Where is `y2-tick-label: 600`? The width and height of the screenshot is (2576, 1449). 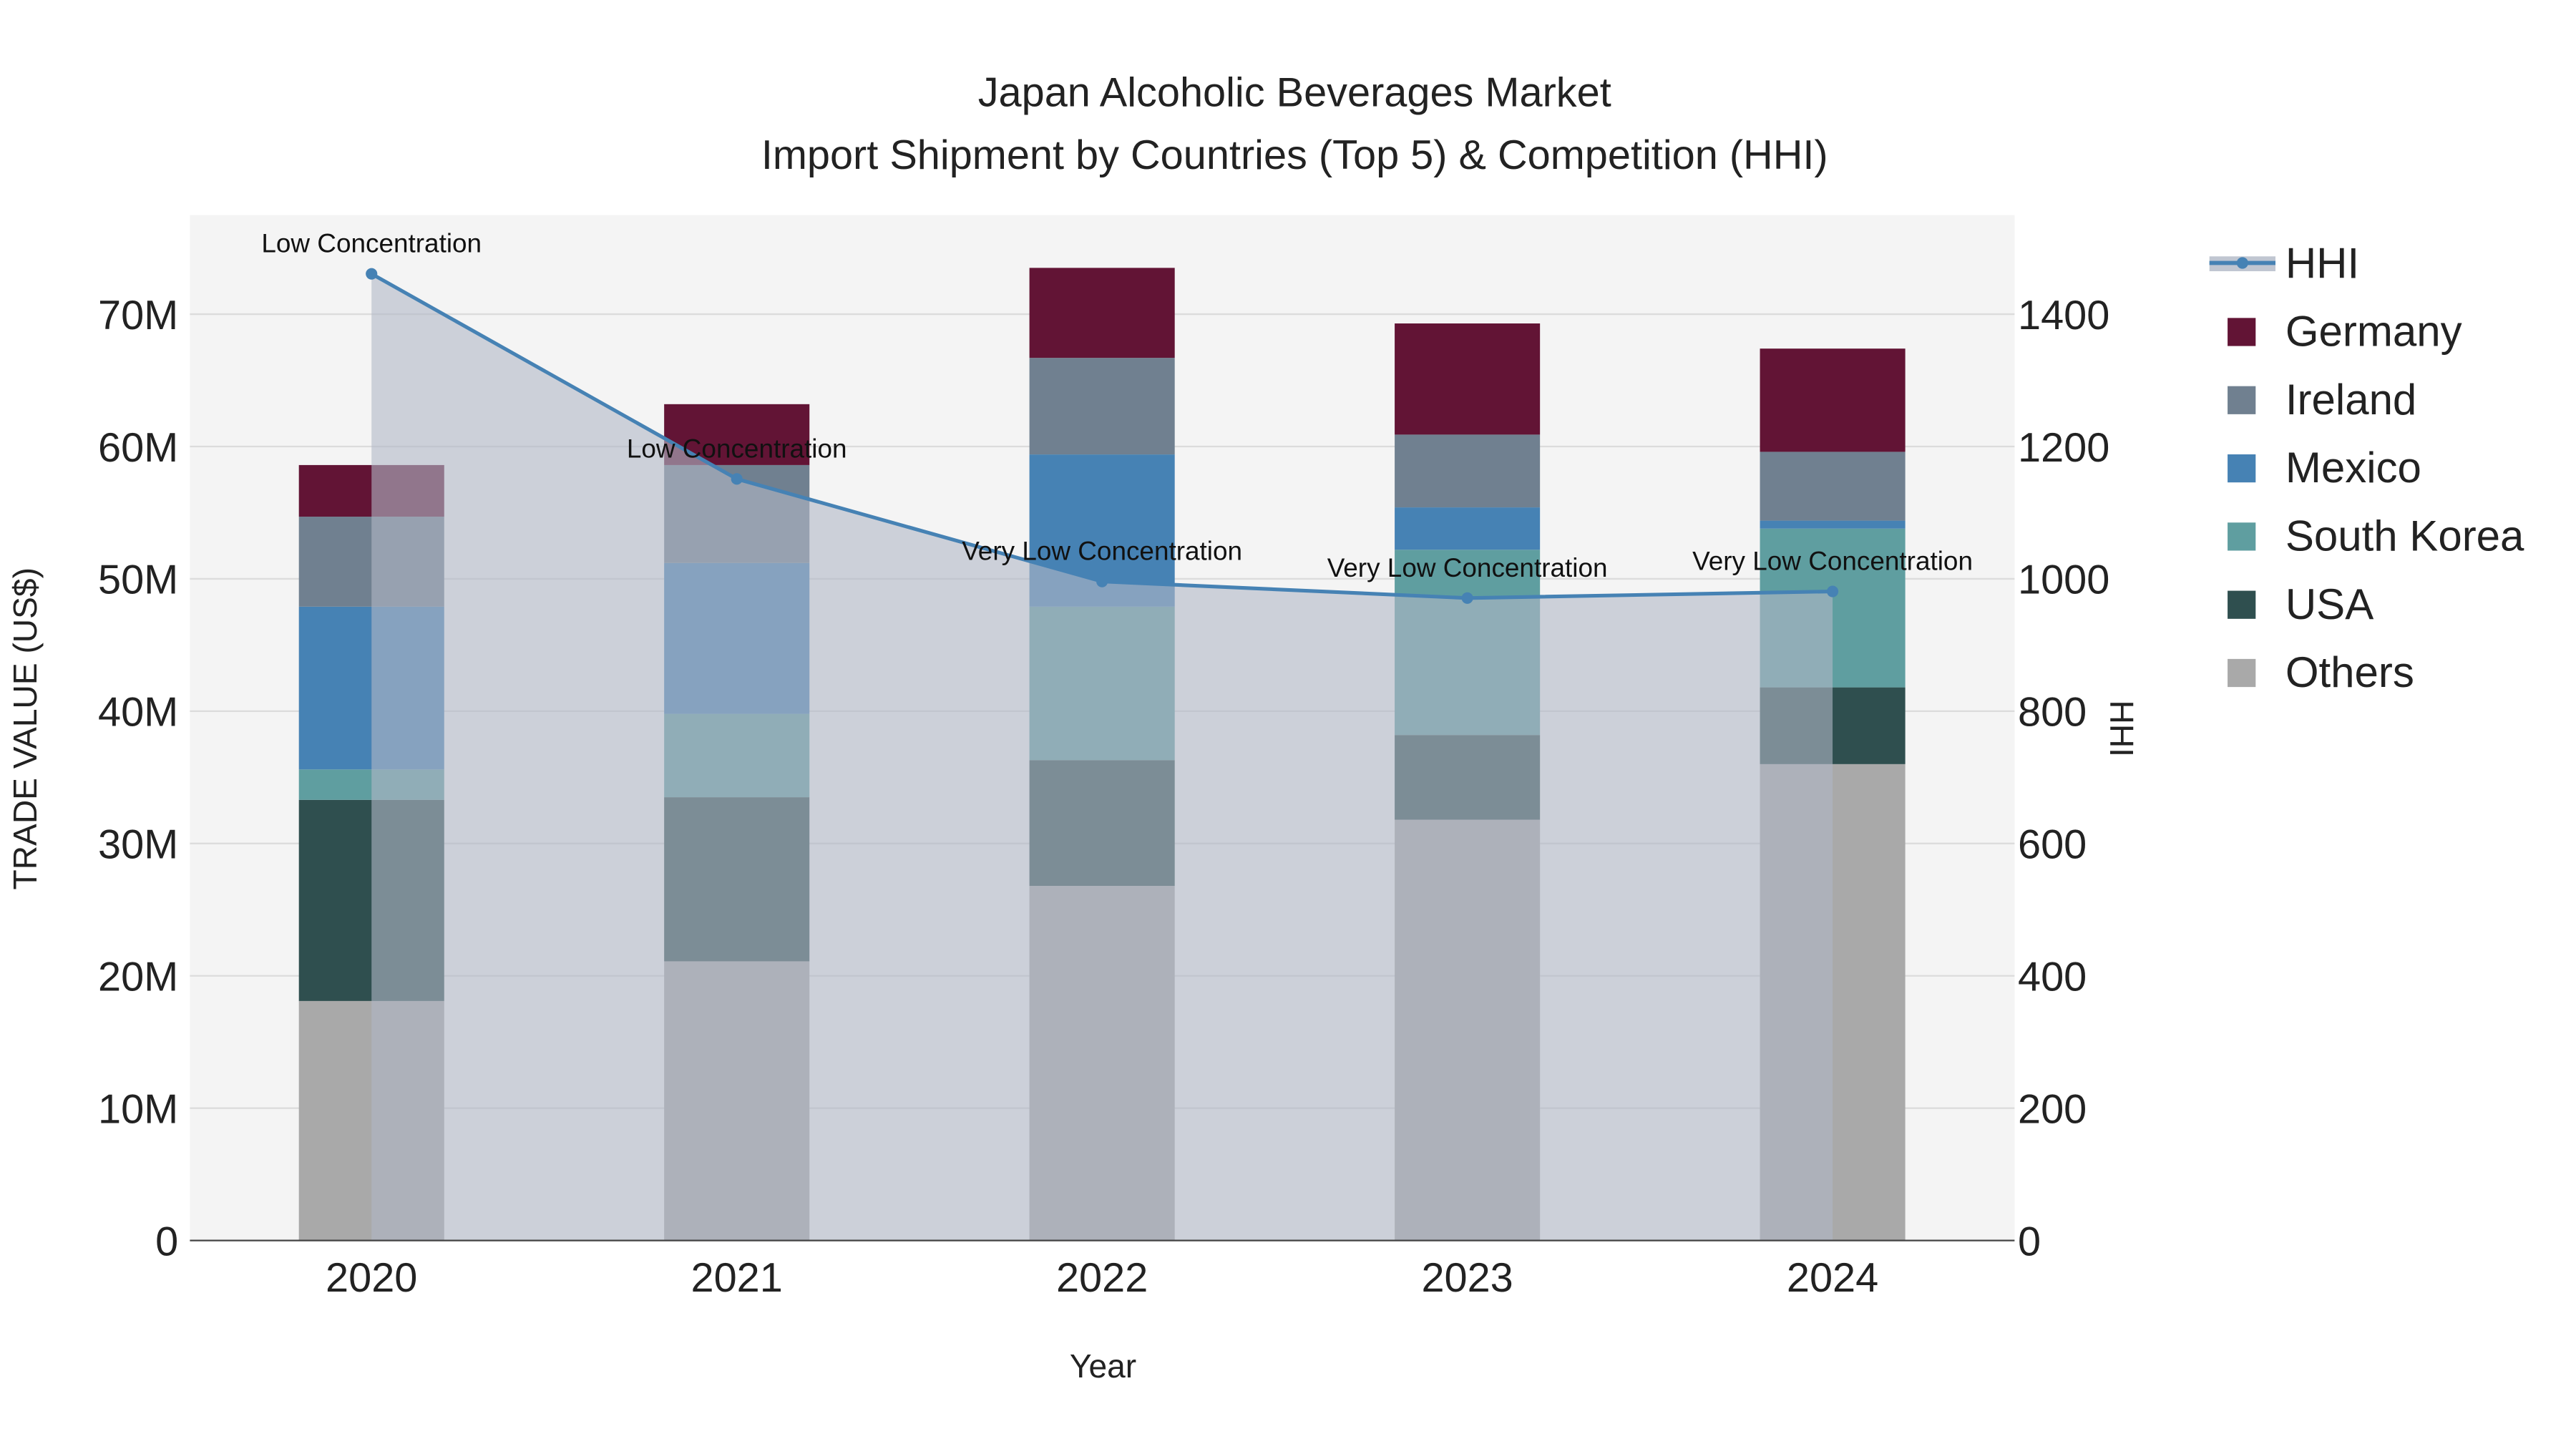
y2-tick-label: 600 is located at coordinates (2052, 845).